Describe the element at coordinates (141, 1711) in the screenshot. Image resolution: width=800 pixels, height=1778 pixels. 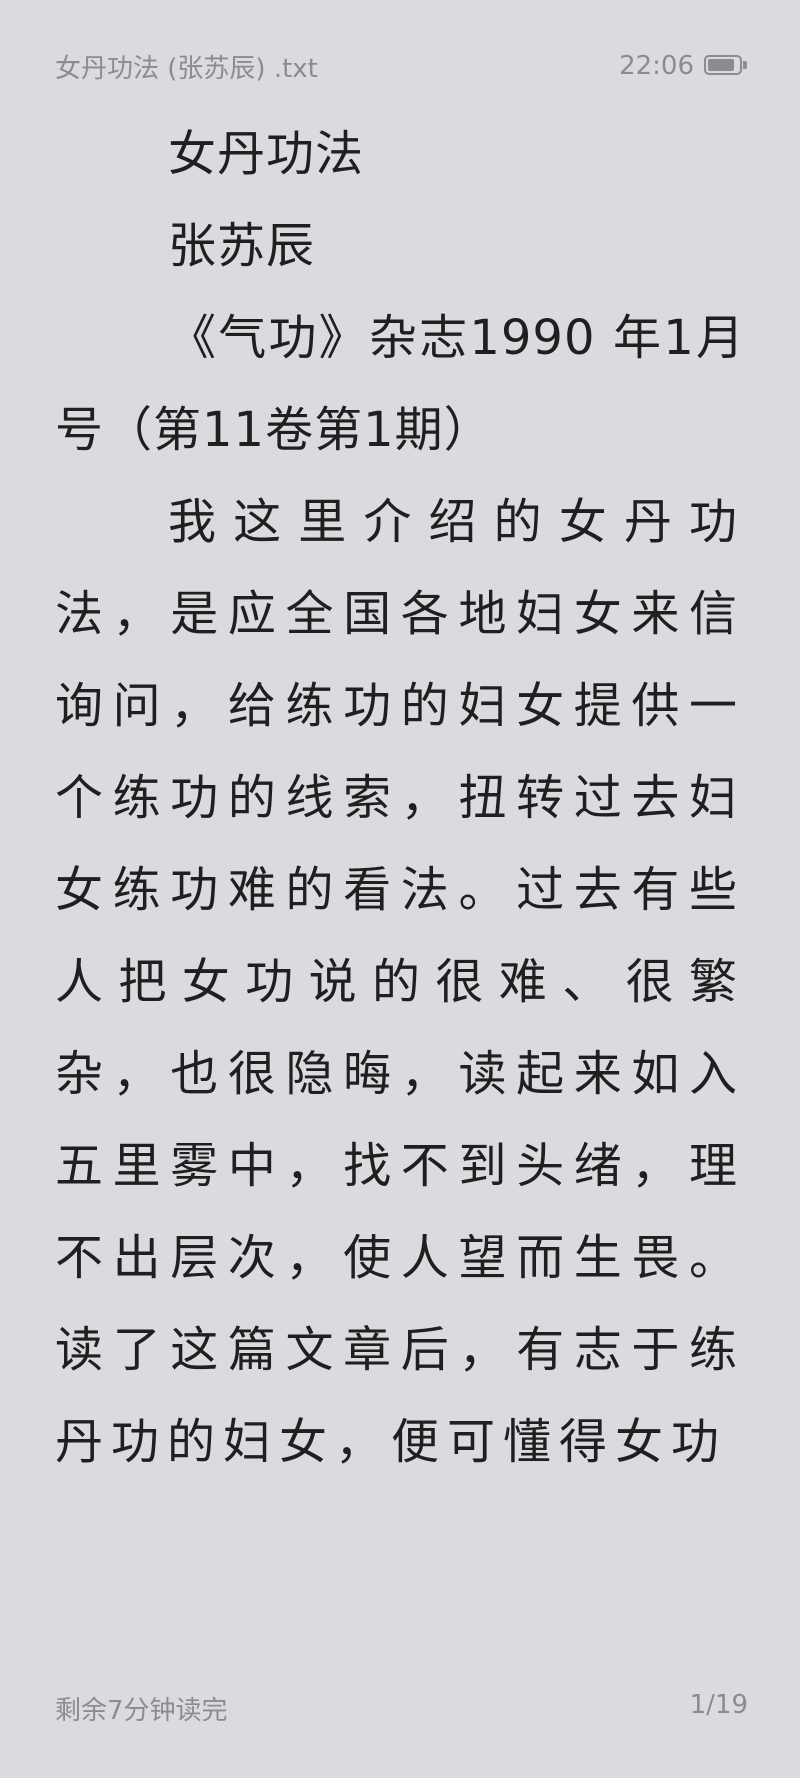
I see `reading-time-remaining: 剩余7分钟读完` at that location.